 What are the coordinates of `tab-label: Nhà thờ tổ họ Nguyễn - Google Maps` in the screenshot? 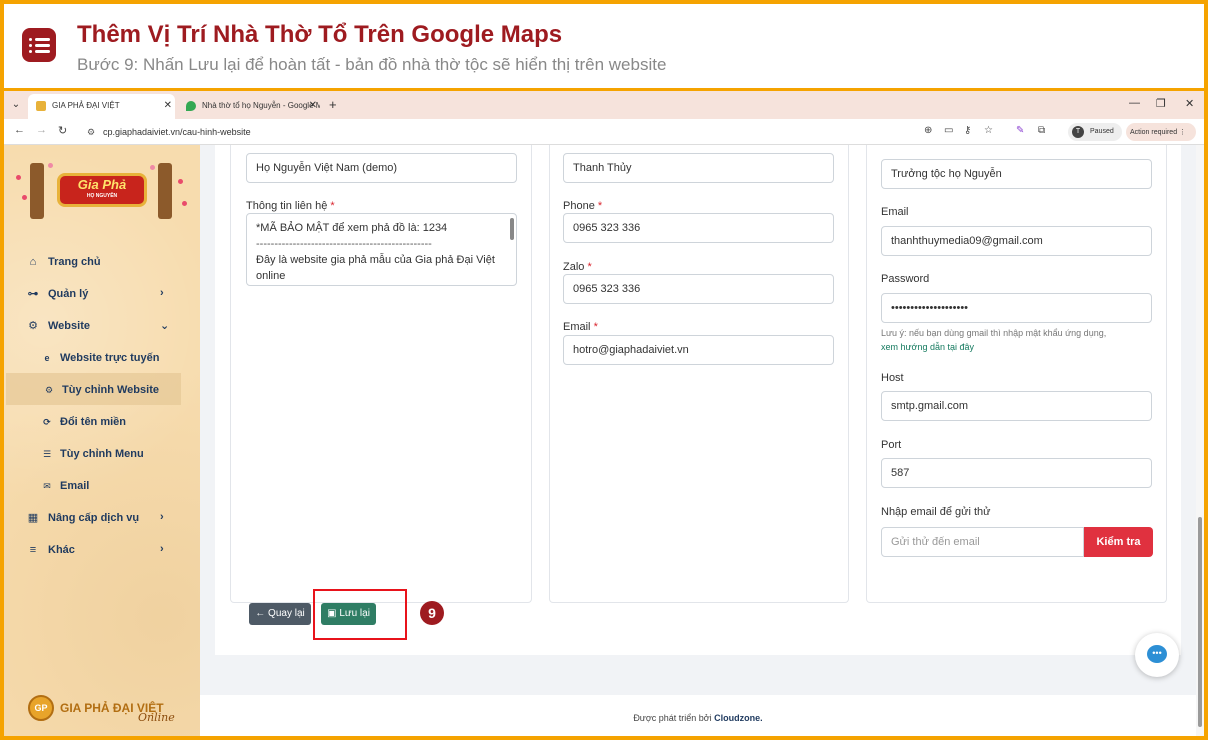 It's located at (261, 105).